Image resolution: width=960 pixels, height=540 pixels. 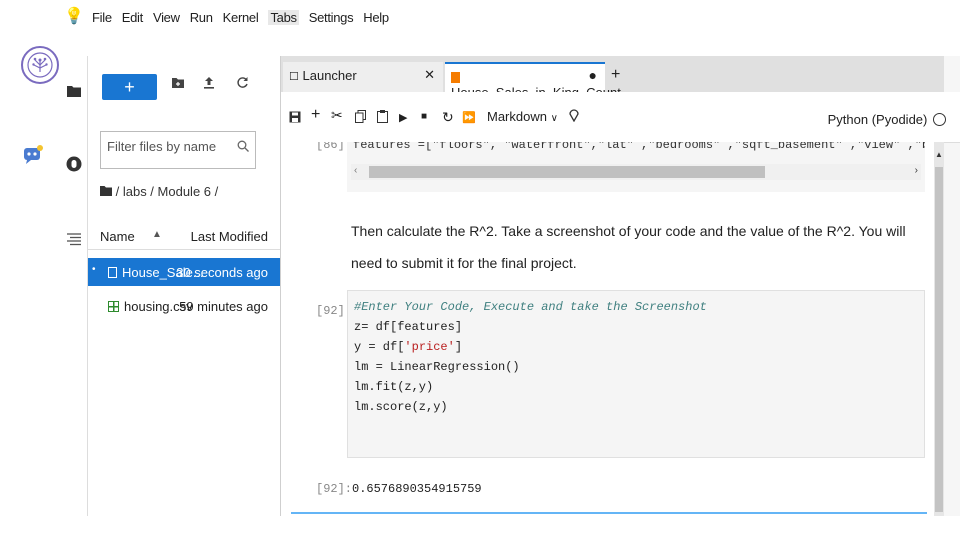 What do you see at coordinates (408, 327) in the screenshot?
I see `code-line: z= df[features]` at bounding box center [408, 327].